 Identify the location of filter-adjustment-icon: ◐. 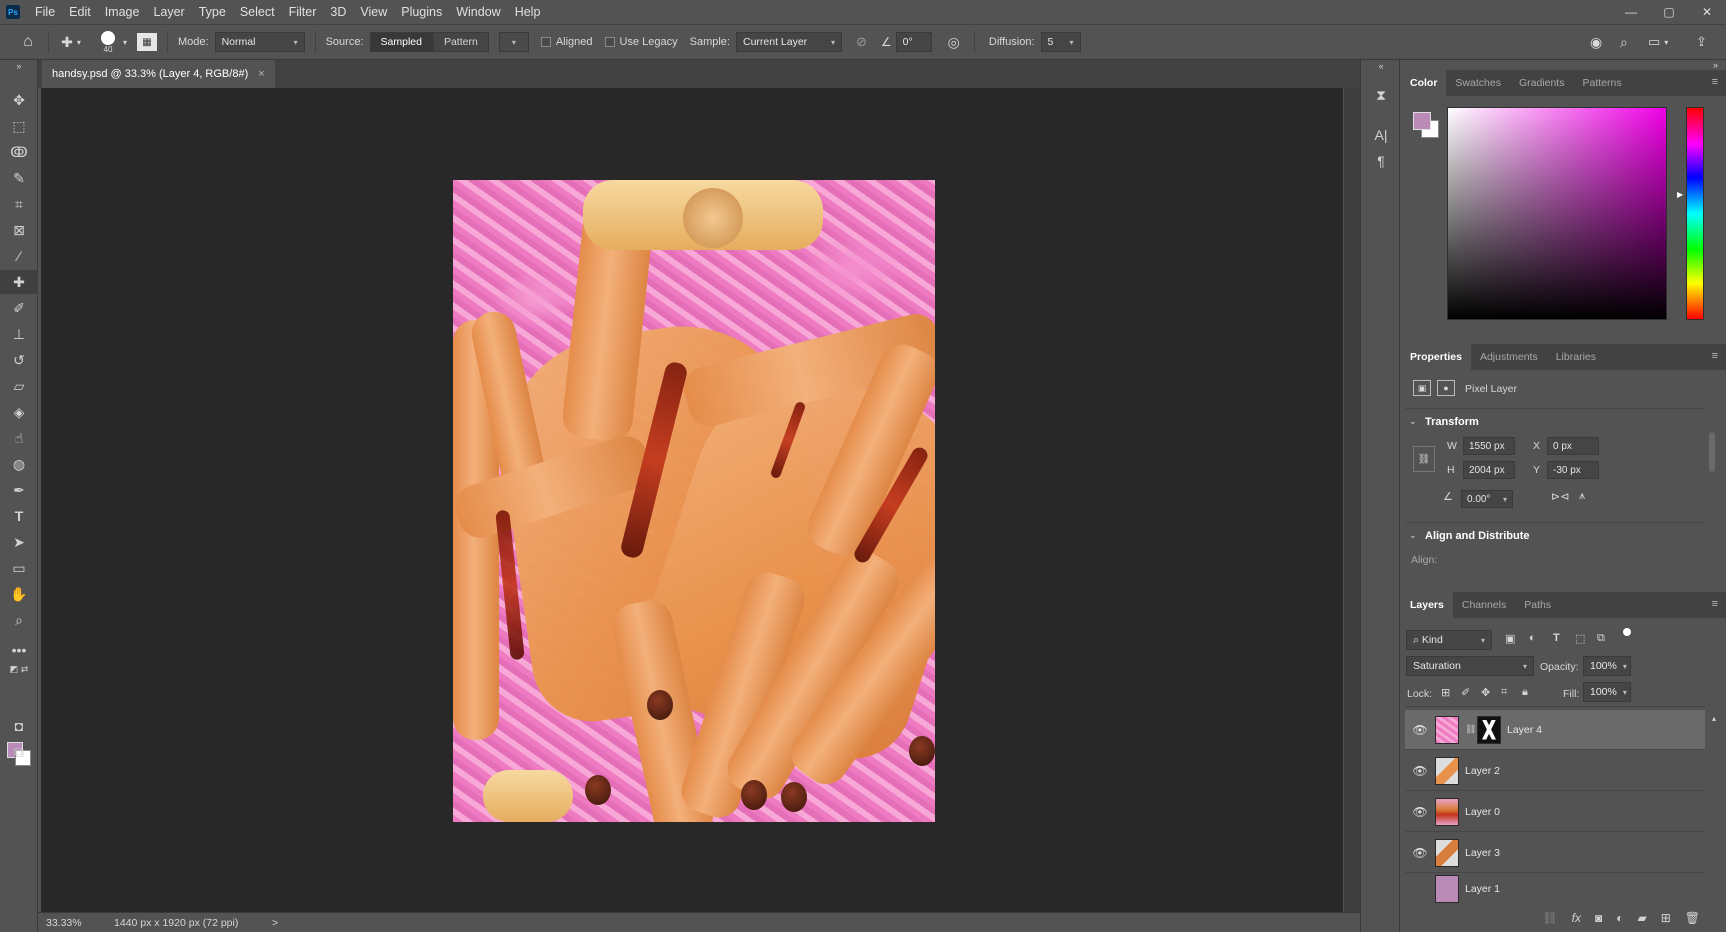
(1532, 638).